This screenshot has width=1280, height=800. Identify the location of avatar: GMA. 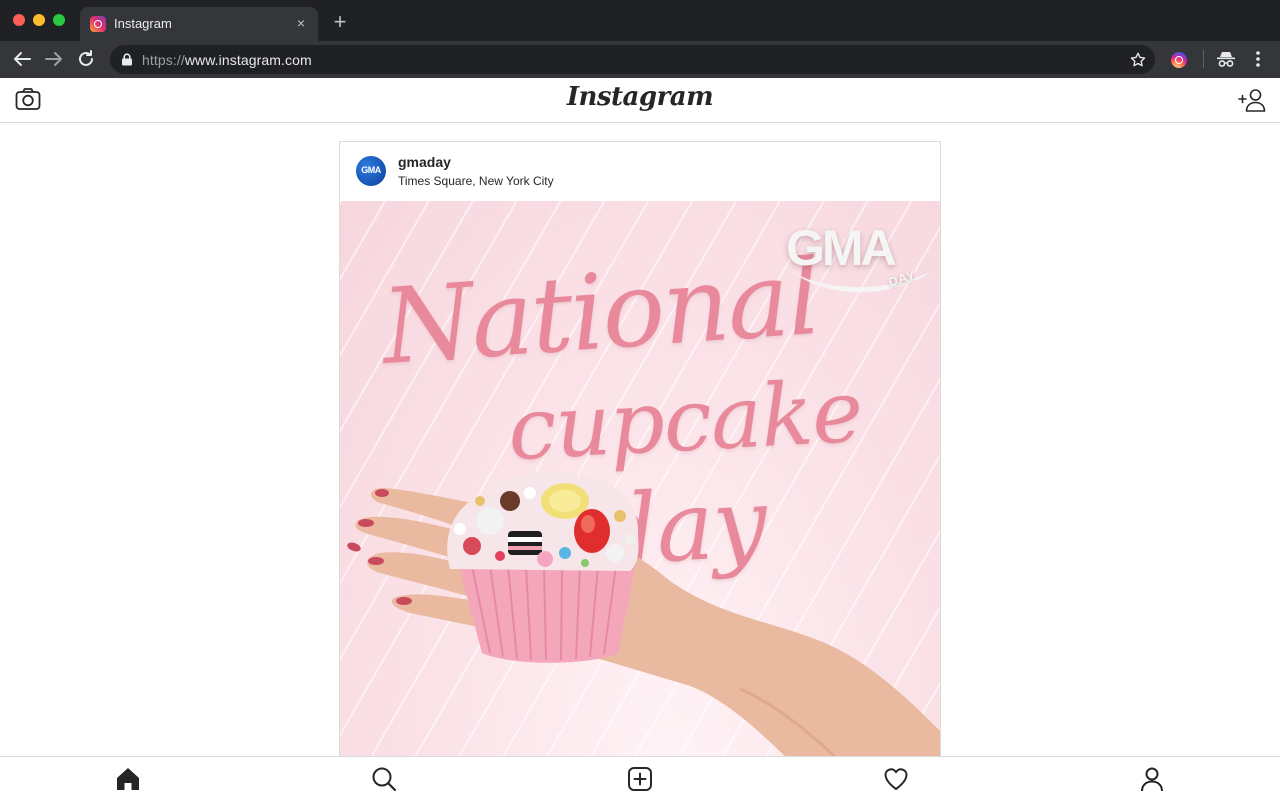
(371, 171).